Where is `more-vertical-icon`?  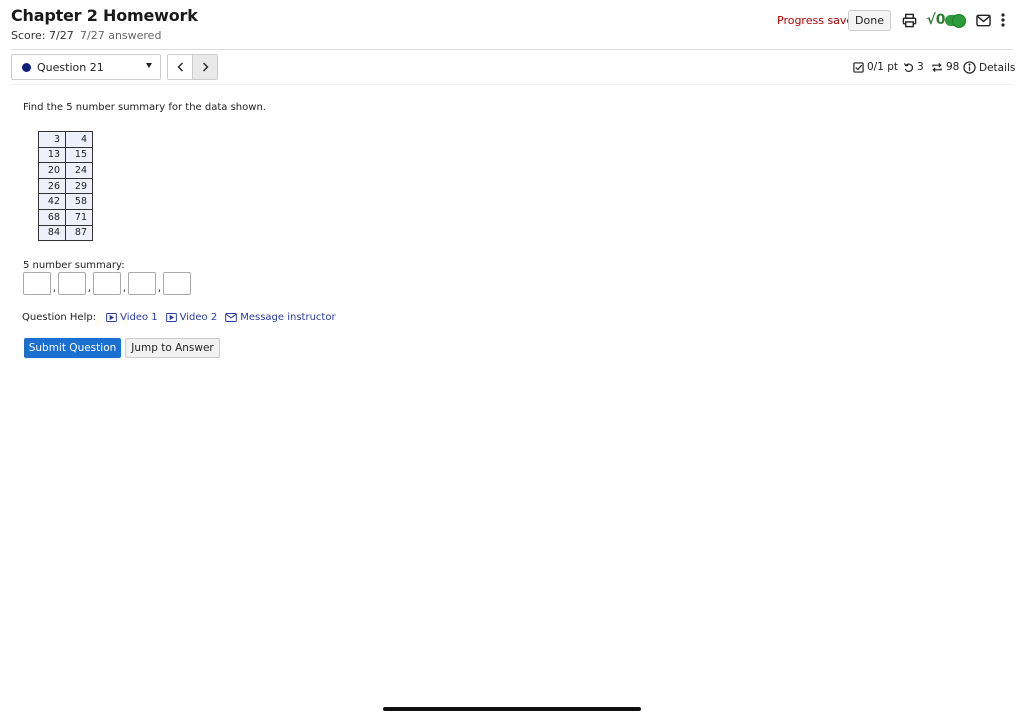 more-vertical-icon is located at coordinates (1003, 20).